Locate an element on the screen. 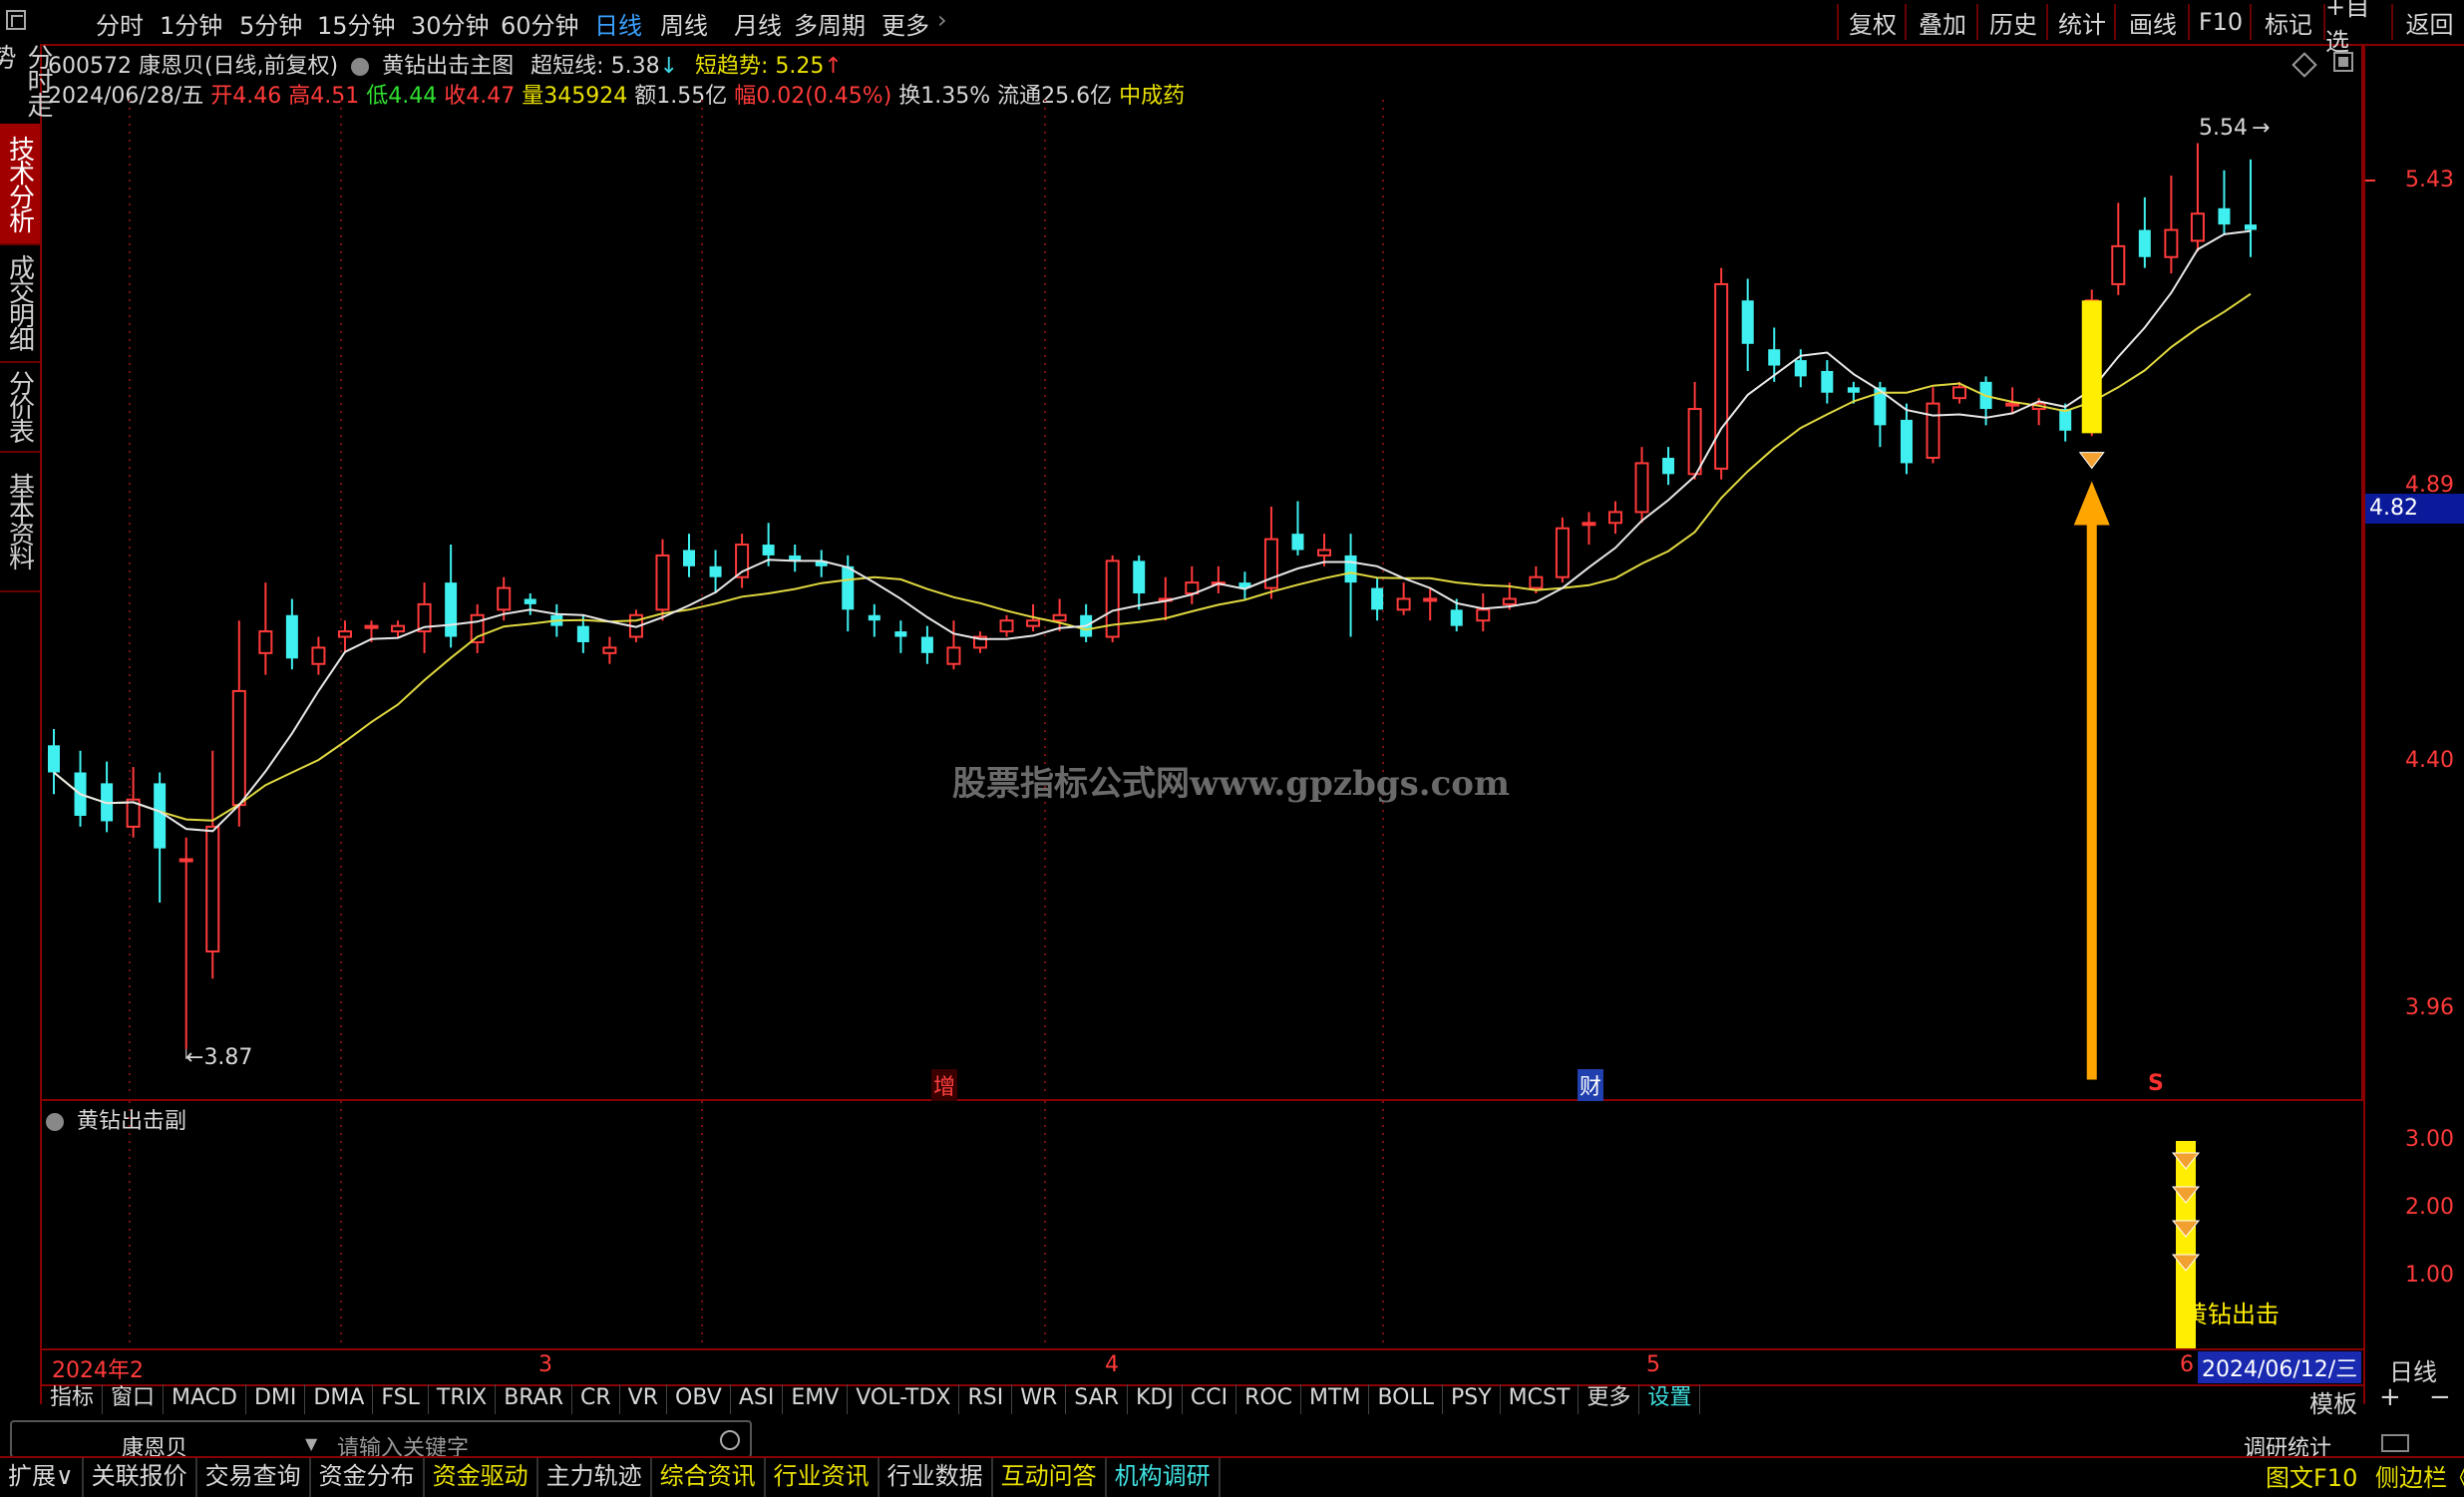 The image size is (2464, 1497). tool-6: 标记 is located at coordinates (2287, 22).